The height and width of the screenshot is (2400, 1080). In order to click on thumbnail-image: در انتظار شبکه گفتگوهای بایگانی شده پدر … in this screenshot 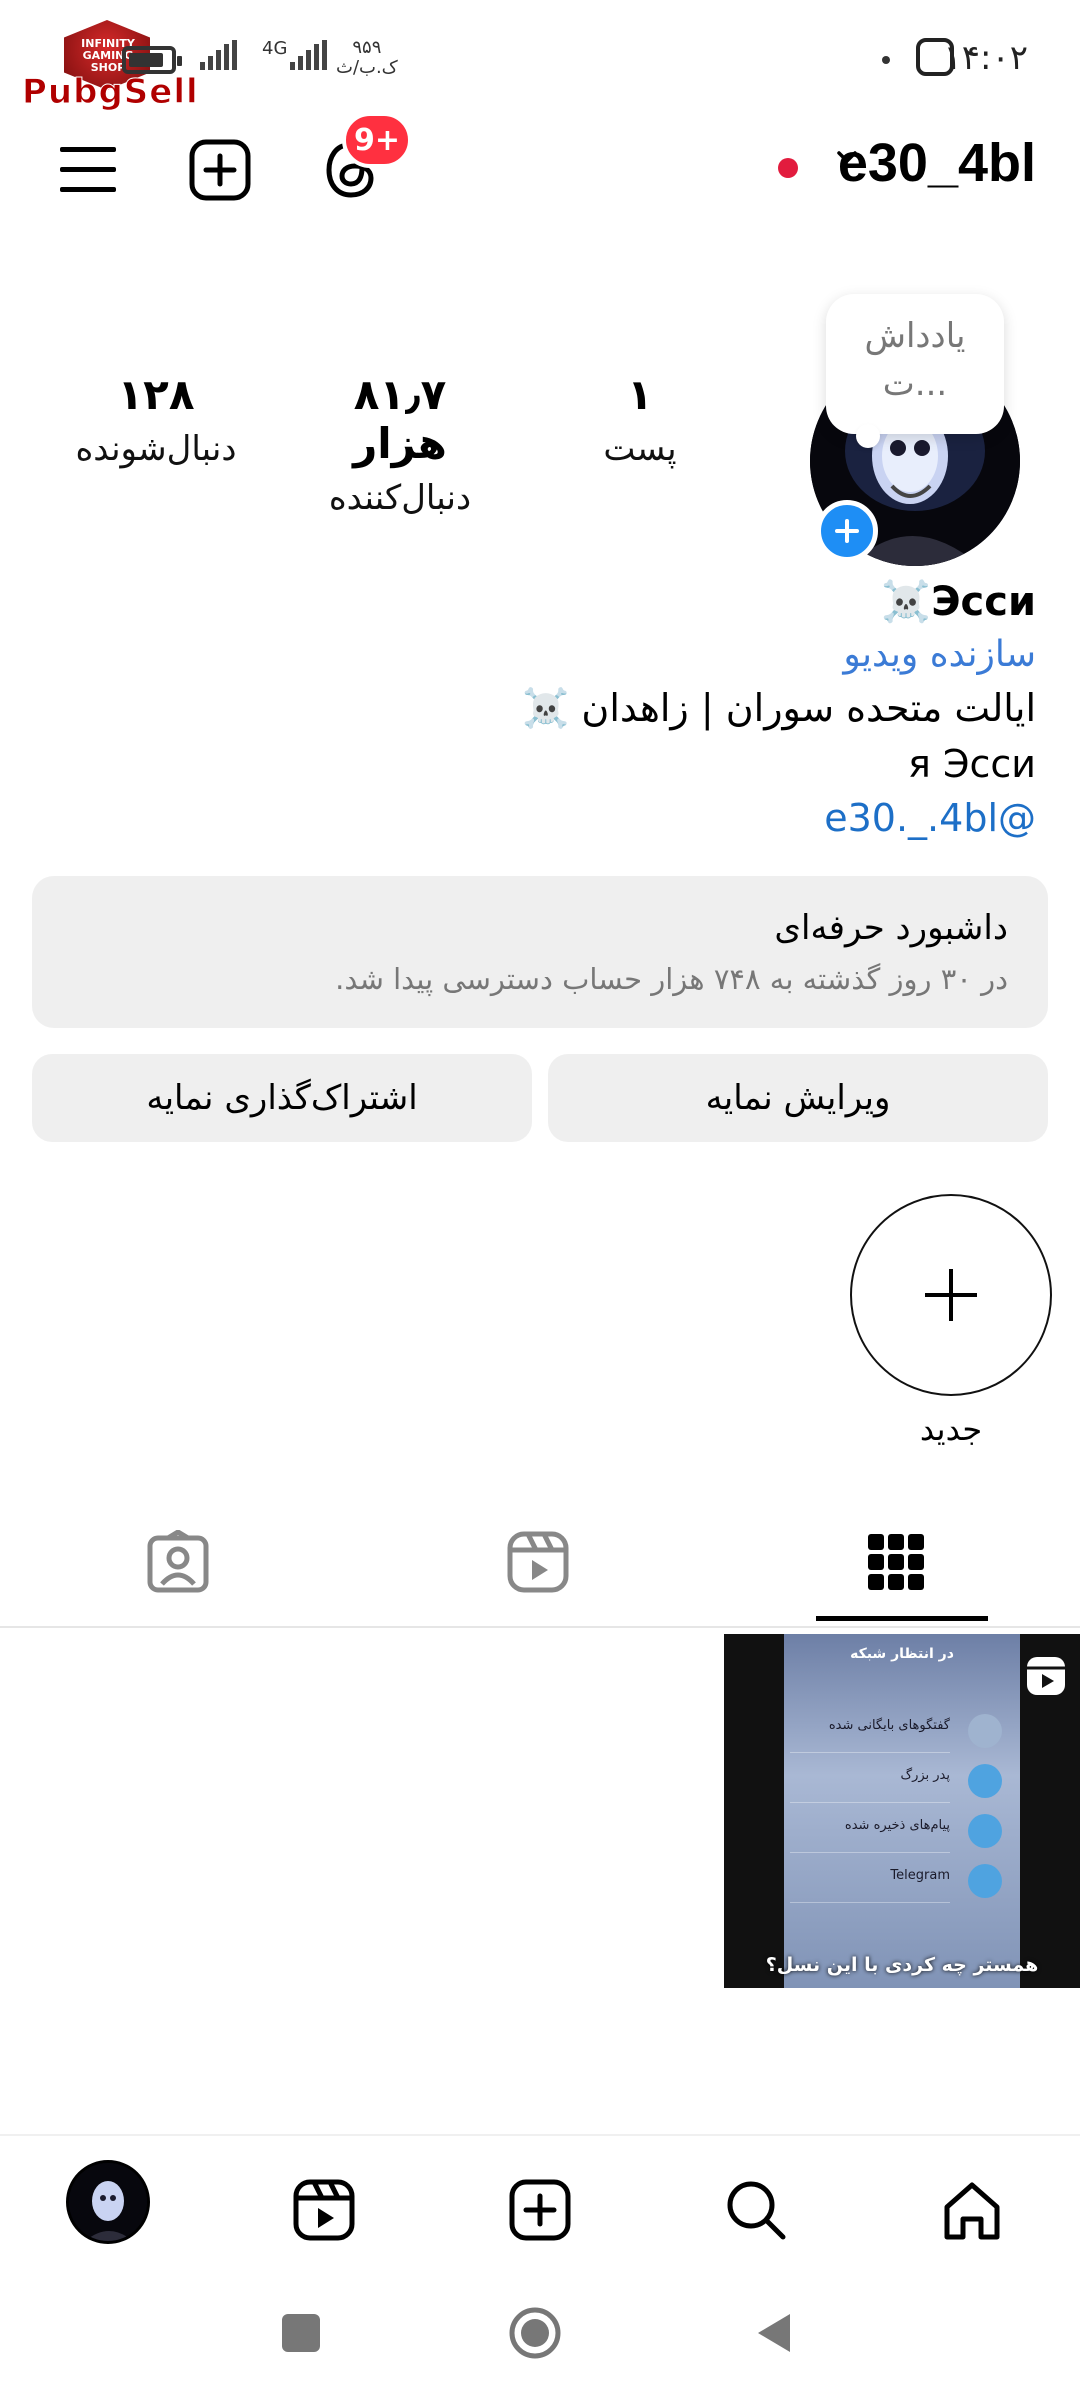, I will do `click(902, 1811)`.